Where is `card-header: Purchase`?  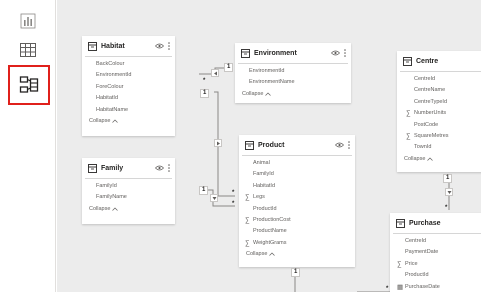 card-header: Purchase is located at coordinates (435, 223).